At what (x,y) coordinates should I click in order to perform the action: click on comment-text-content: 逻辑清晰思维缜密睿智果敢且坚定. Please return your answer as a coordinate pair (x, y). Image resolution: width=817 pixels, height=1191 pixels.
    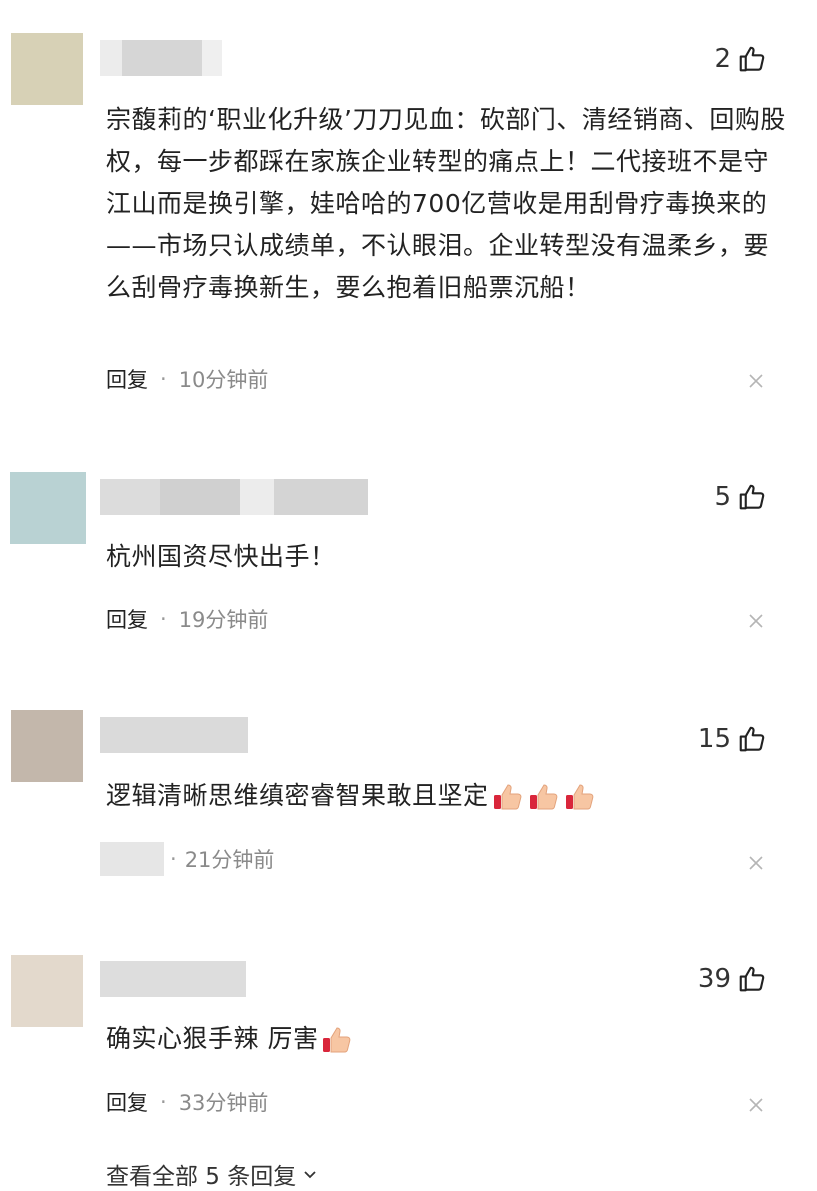
    Looking at the image, I should click on (297, 795).